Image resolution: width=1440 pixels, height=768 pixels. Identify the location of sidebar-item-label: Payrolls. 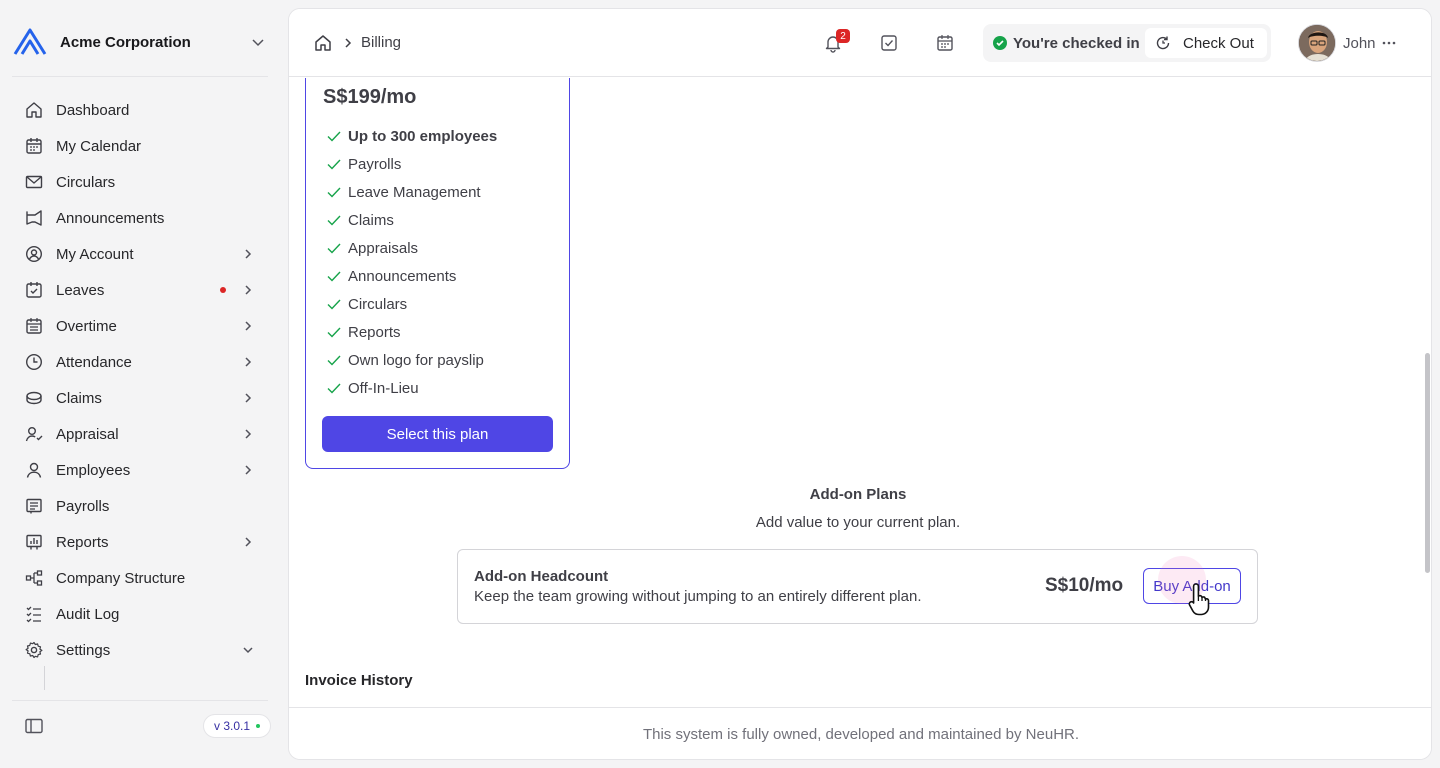
(83, 506).